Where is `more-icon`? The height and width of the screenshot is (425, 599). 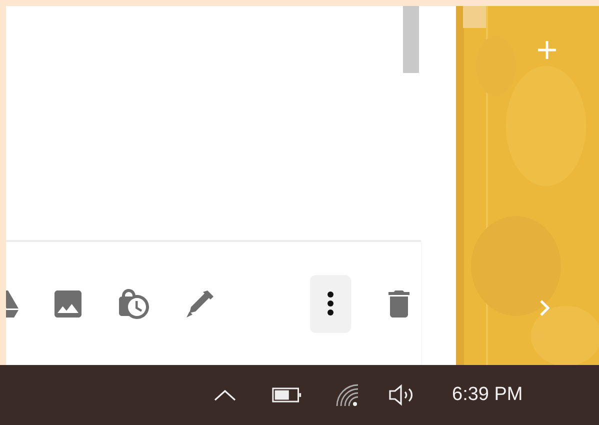 more-icon is located at coordinates (330, 303).